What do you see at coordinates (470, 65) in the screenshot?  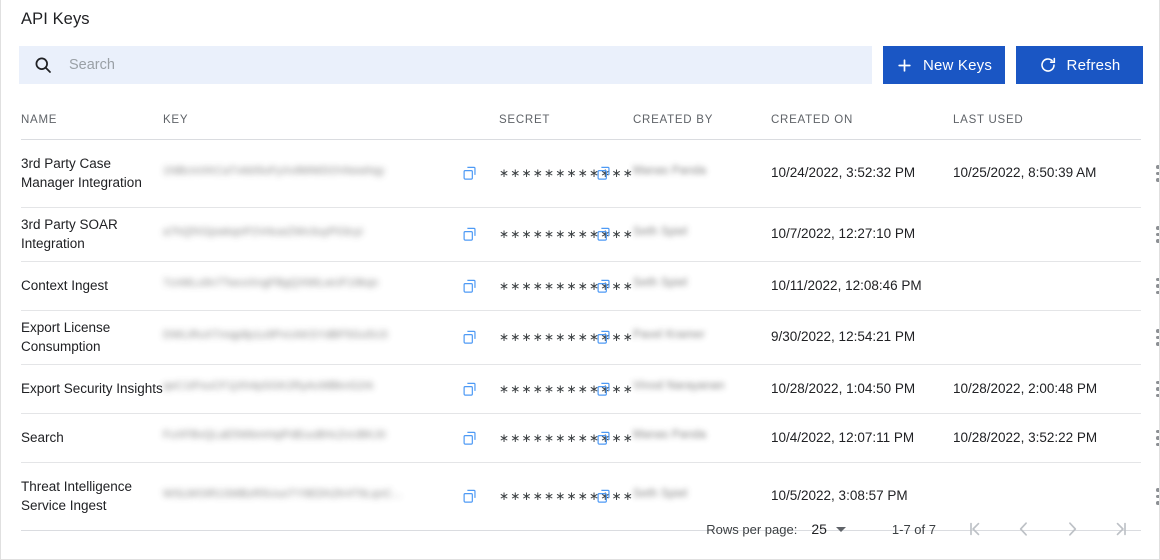 I see `search-input` at bounding box center [470, 65].